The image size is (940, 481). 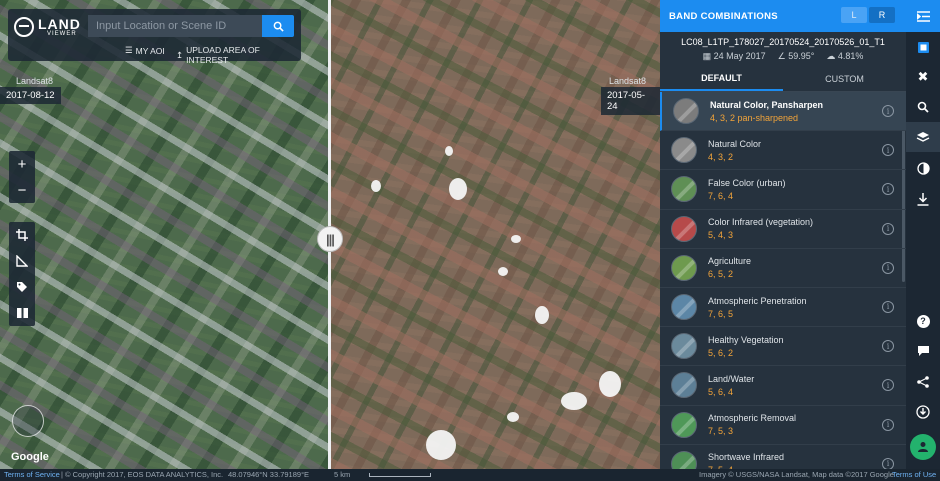 I want to click on band-combination-item: Land/Water 5, 6, 4 i, so click(x=783, y=386).